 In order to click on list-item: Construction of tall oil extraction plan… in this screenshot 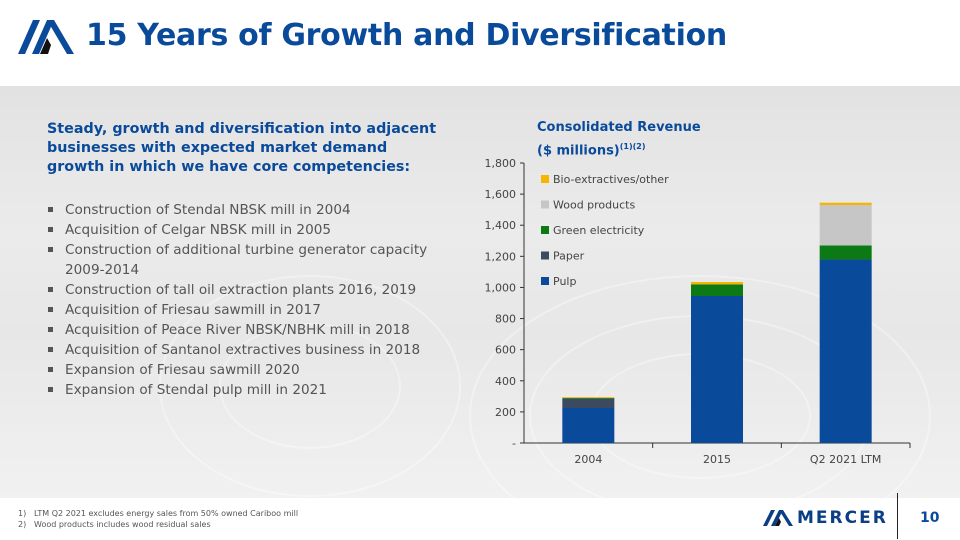, I will do `click(247, 290)`.